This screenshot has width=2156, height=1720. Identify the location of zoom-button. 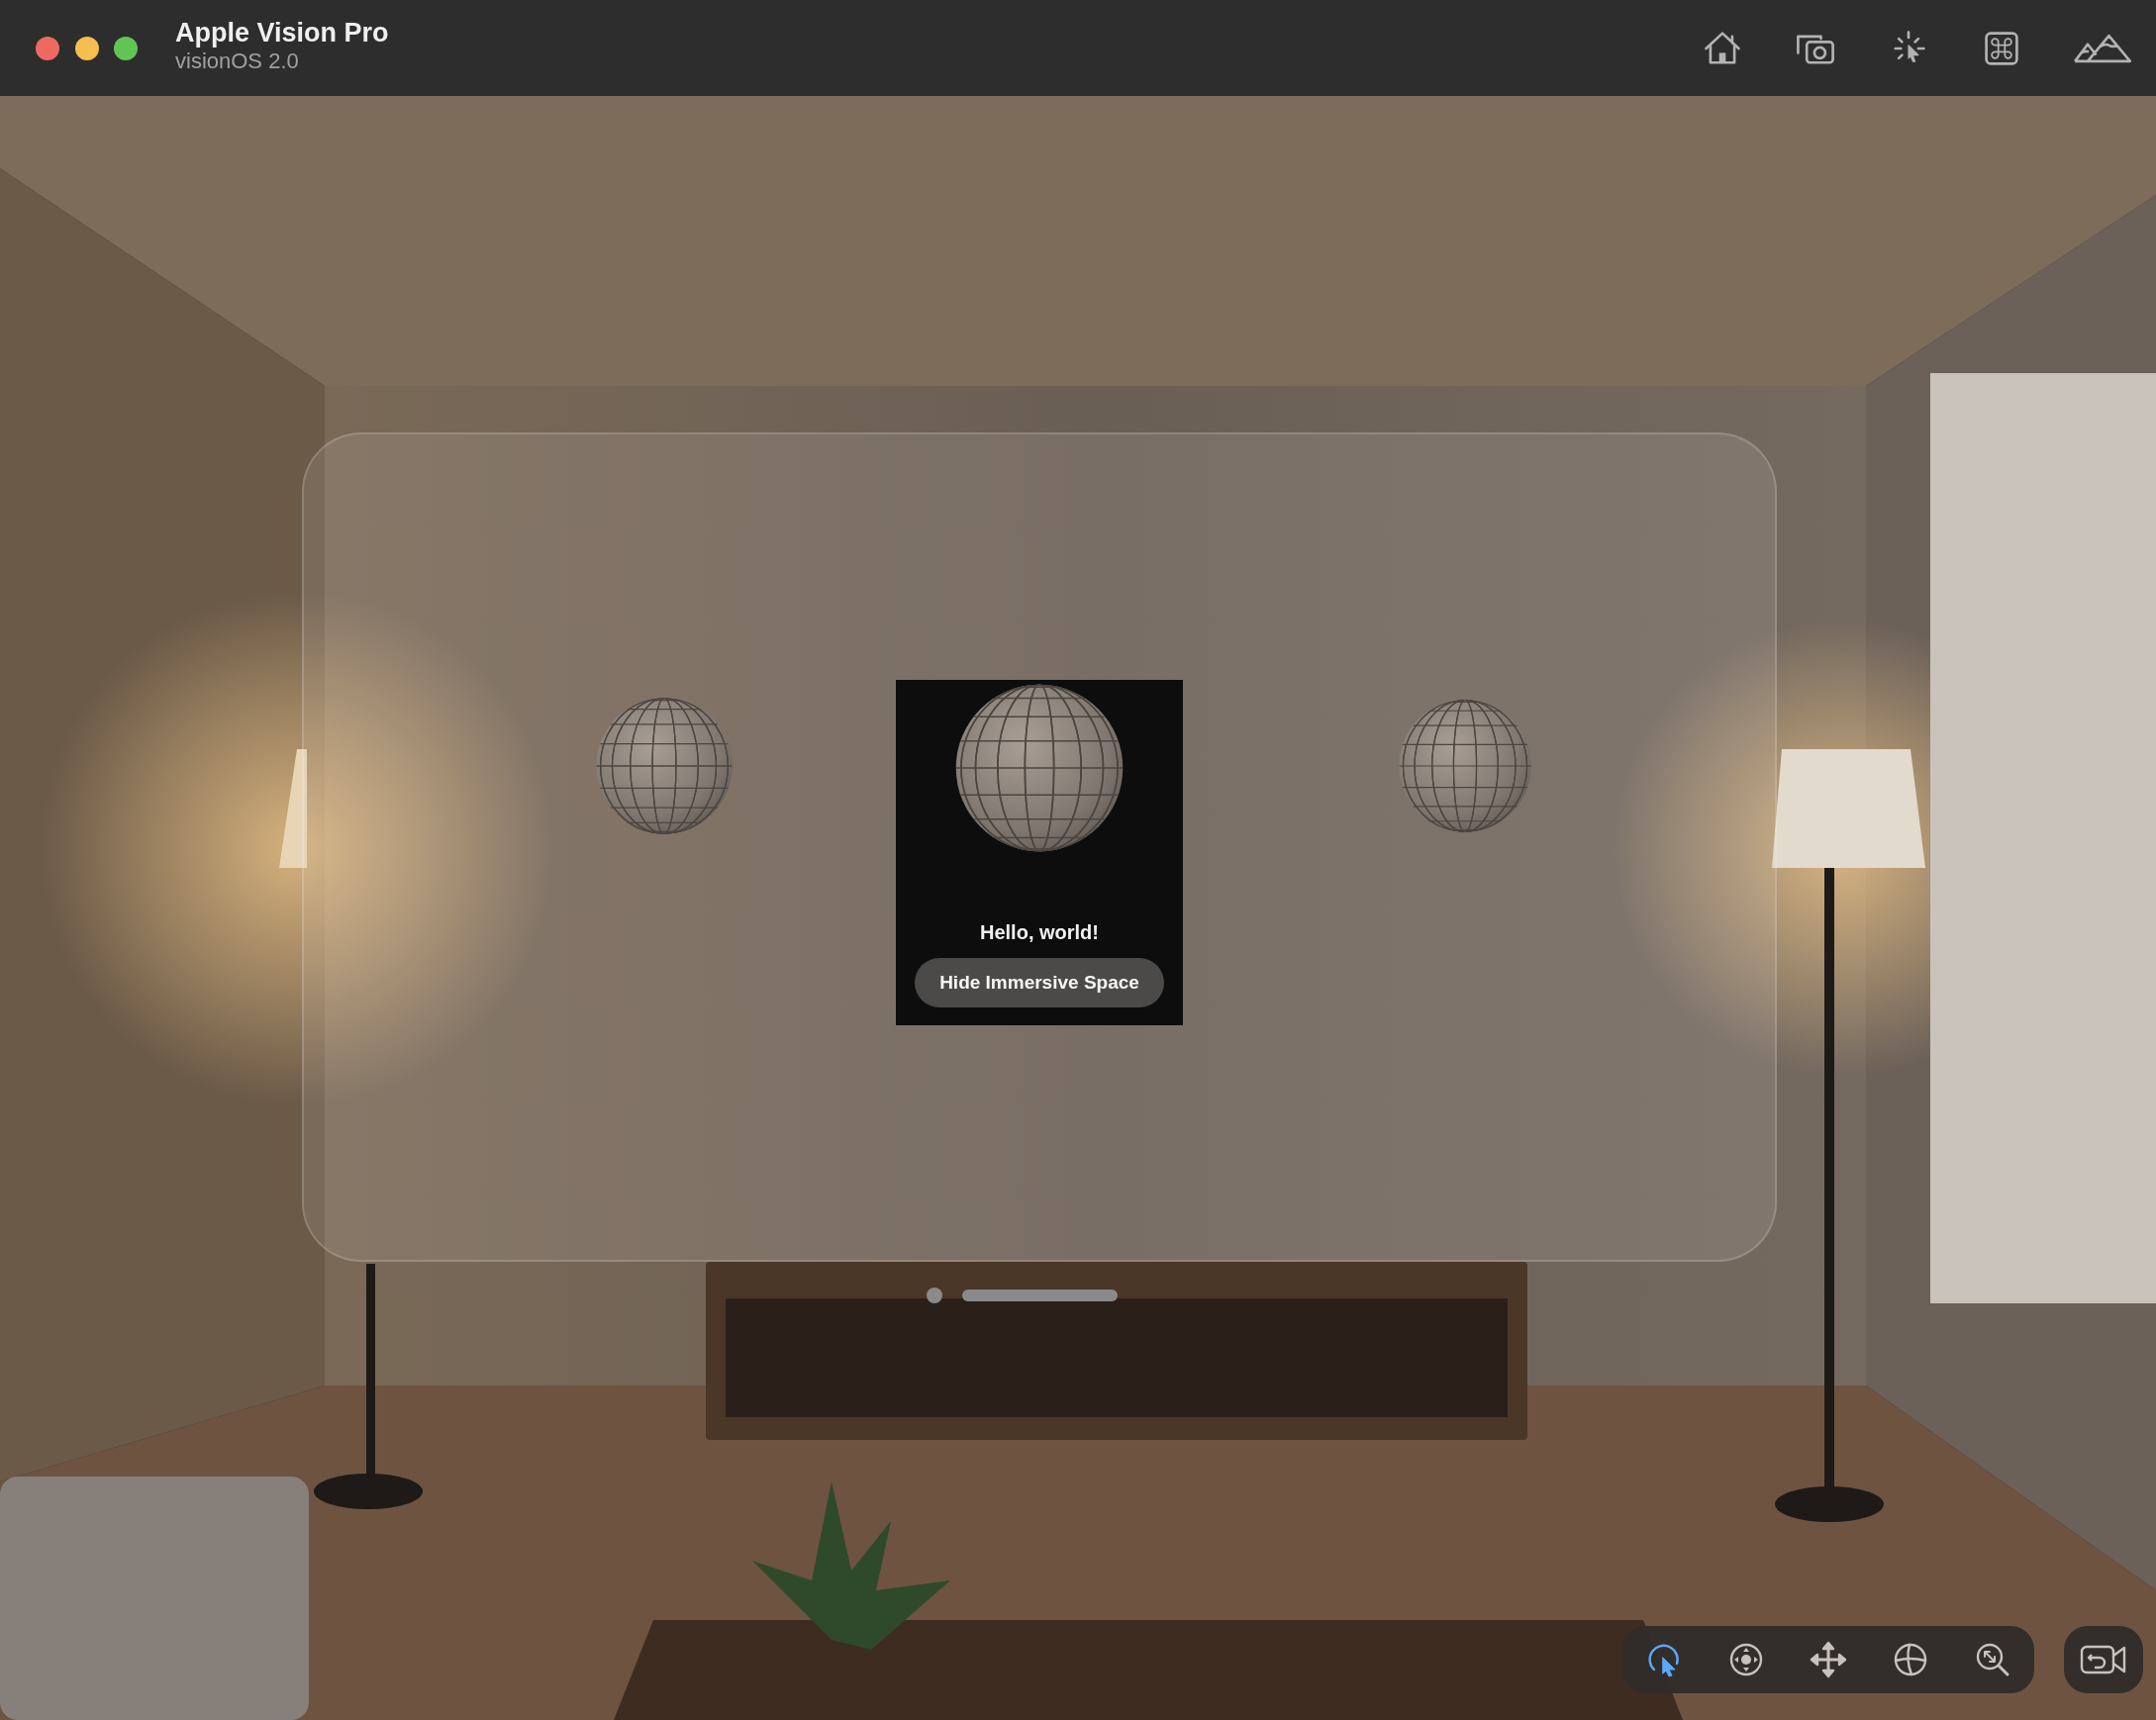
(126, 48).